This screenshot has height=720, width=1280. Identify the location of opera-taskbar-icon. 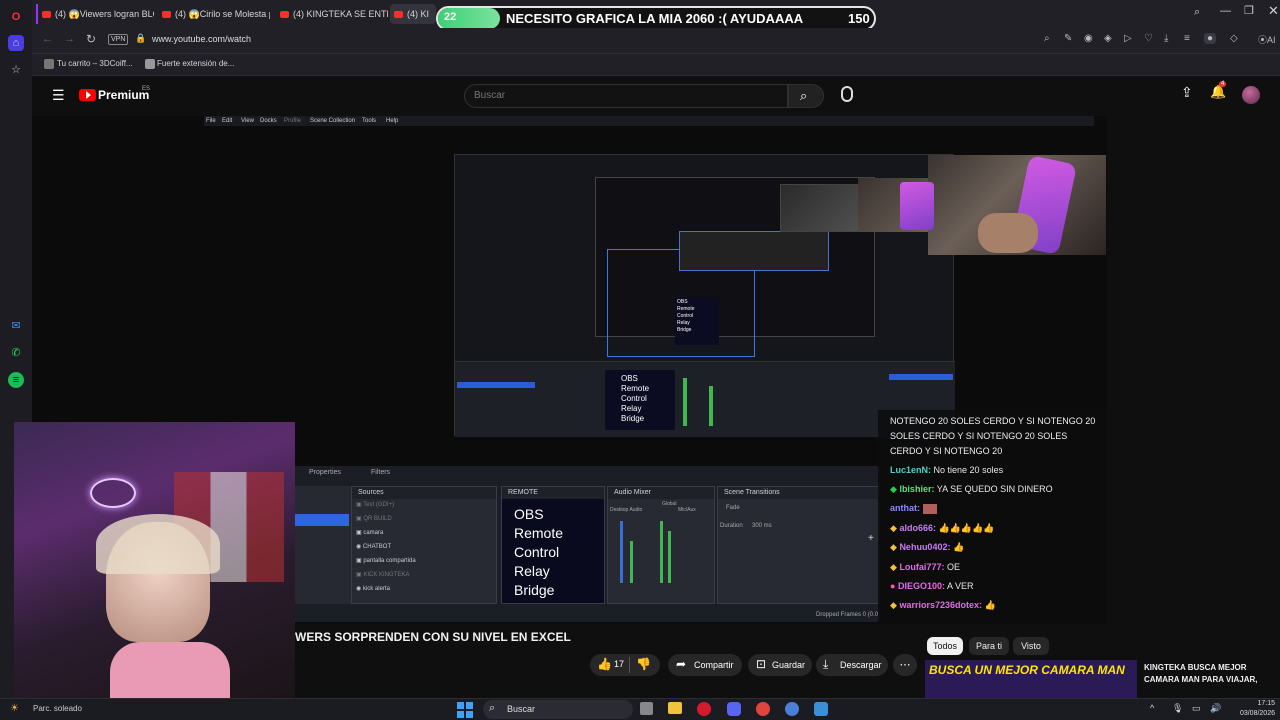
(704, 709).